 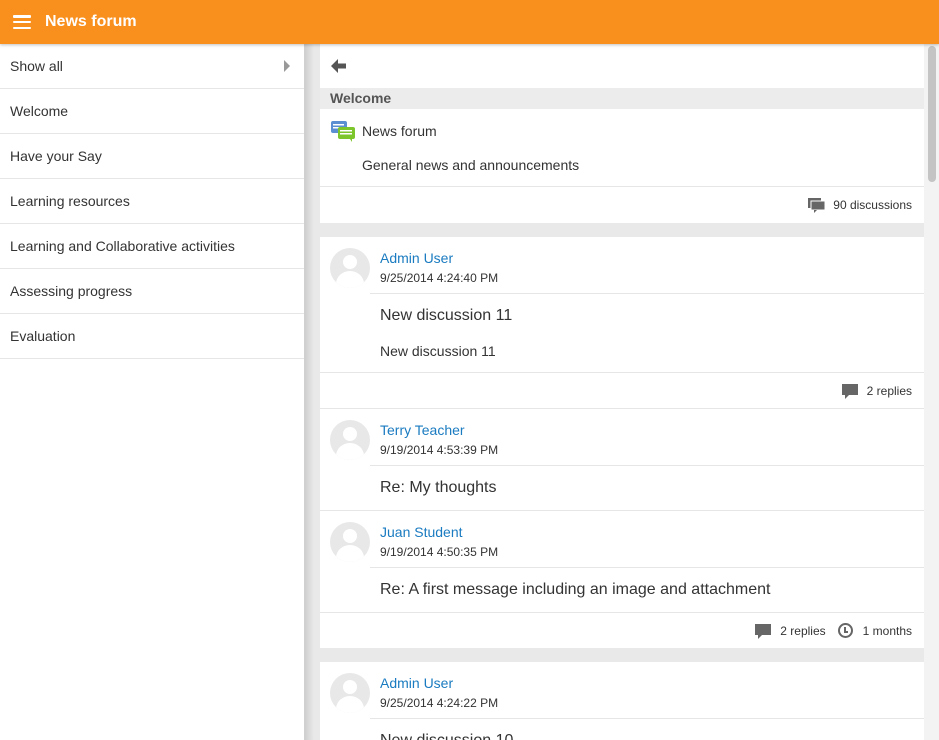 I want to click on hamburger-icon, so click(x=22, y=22).